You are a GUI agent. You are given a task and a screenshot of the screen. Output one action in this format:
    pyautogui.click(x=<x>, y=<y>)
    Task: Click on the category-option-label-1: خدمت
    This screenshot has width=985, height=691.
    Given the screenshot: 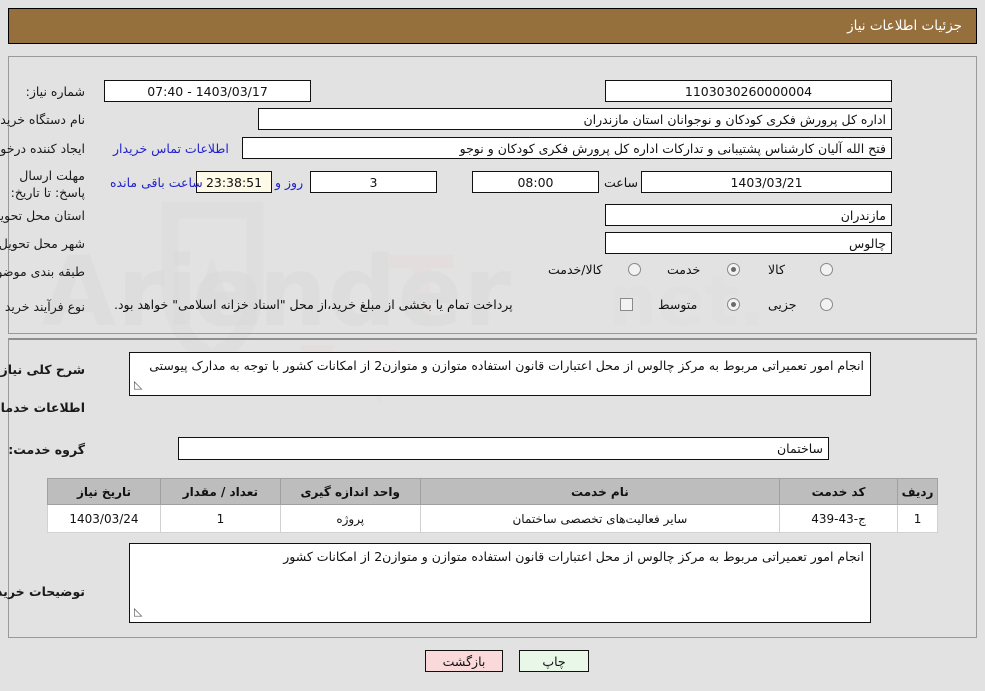 What is the action you would take?
    pyautogui.click(x=684, y=269)
    